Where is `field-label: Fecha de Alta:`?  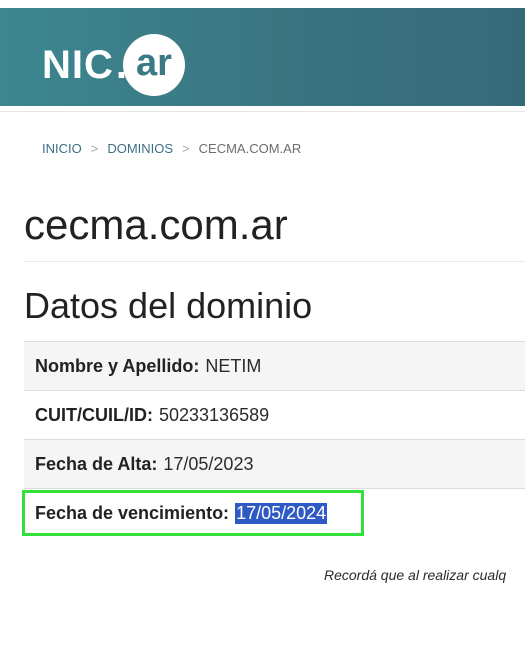
field-label: Fecha de Alta: is located at coordinates (96, 463).